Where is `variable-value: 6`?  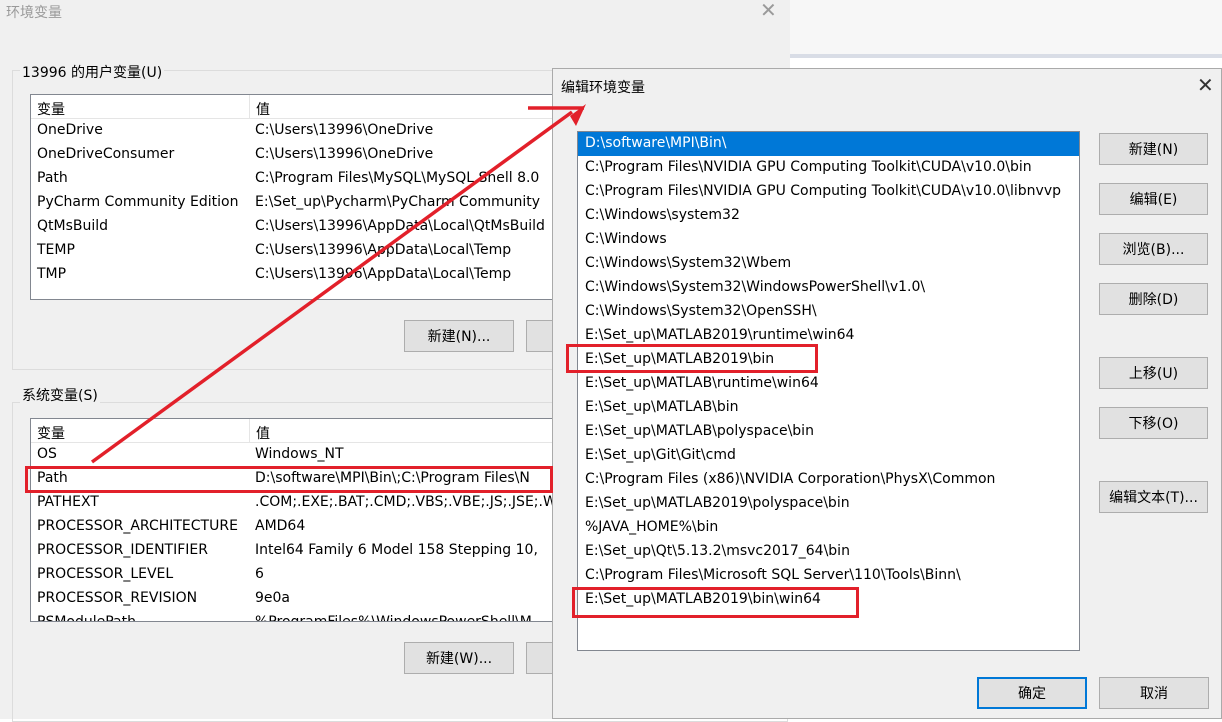
variable-value: 6 is located at coordinates (259, 574).